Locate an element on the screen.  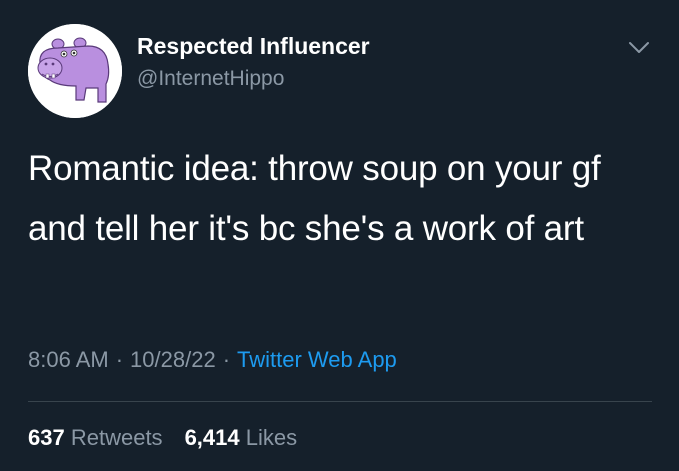
tweet-stats: 637 Retweets 6,414 Likes is located at coordinates (162, 438).